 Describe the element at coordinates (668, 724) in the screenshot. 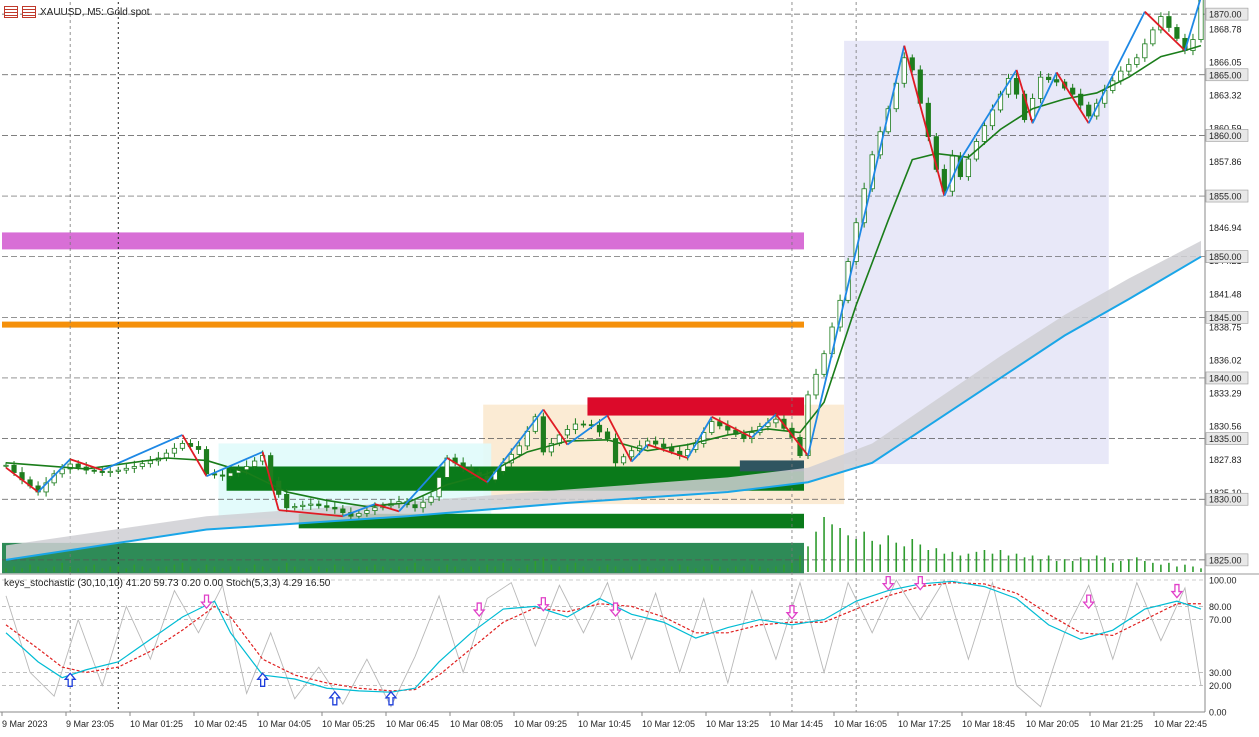

I see `time-tick-label: 10 Mar 12:05` at that location.